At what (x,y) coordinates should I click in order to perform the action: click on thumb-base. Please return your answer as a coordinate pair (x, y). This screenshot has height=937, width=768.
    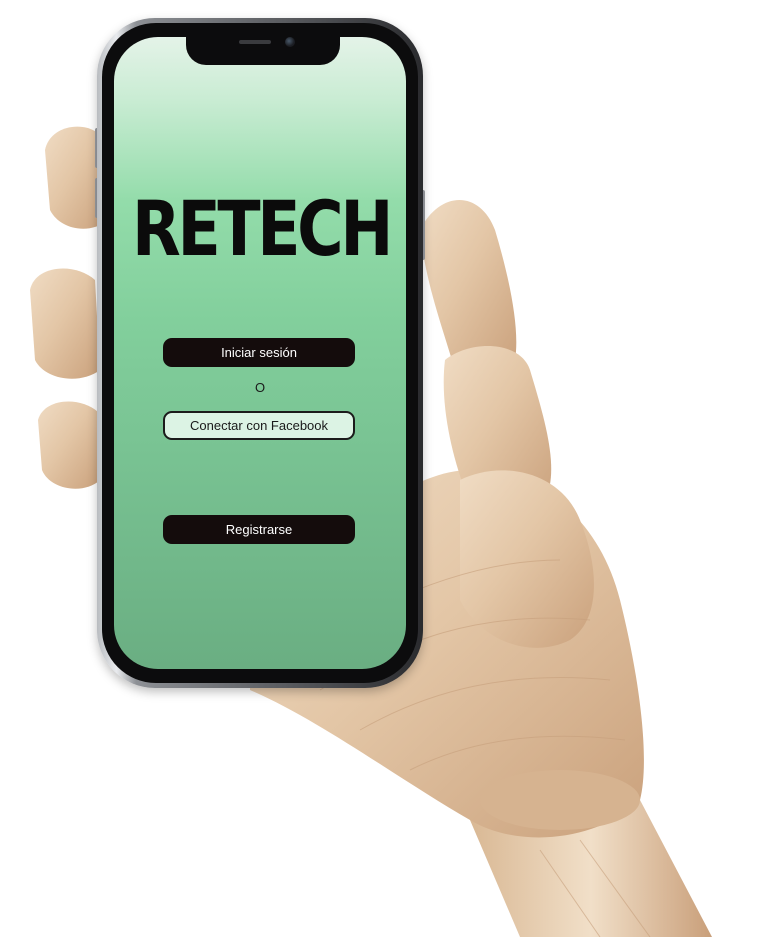
    Looking at the image, I should click on (527, 559).